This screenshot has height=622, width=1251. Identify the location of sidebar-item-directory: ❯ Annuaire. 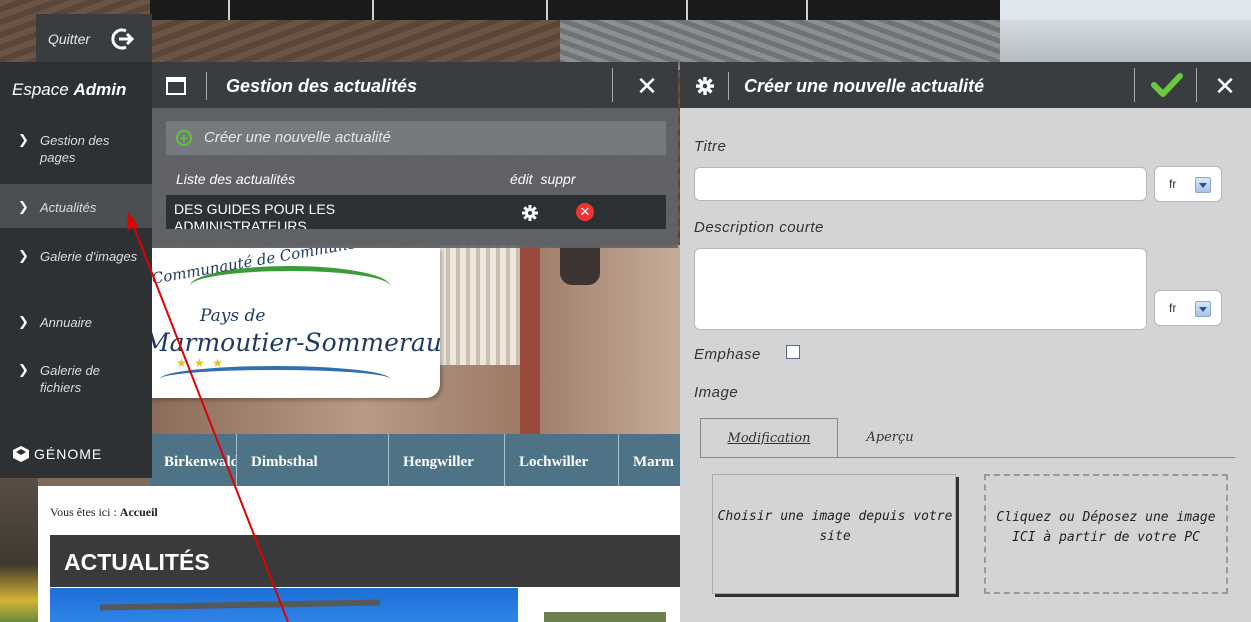
(76, 322).